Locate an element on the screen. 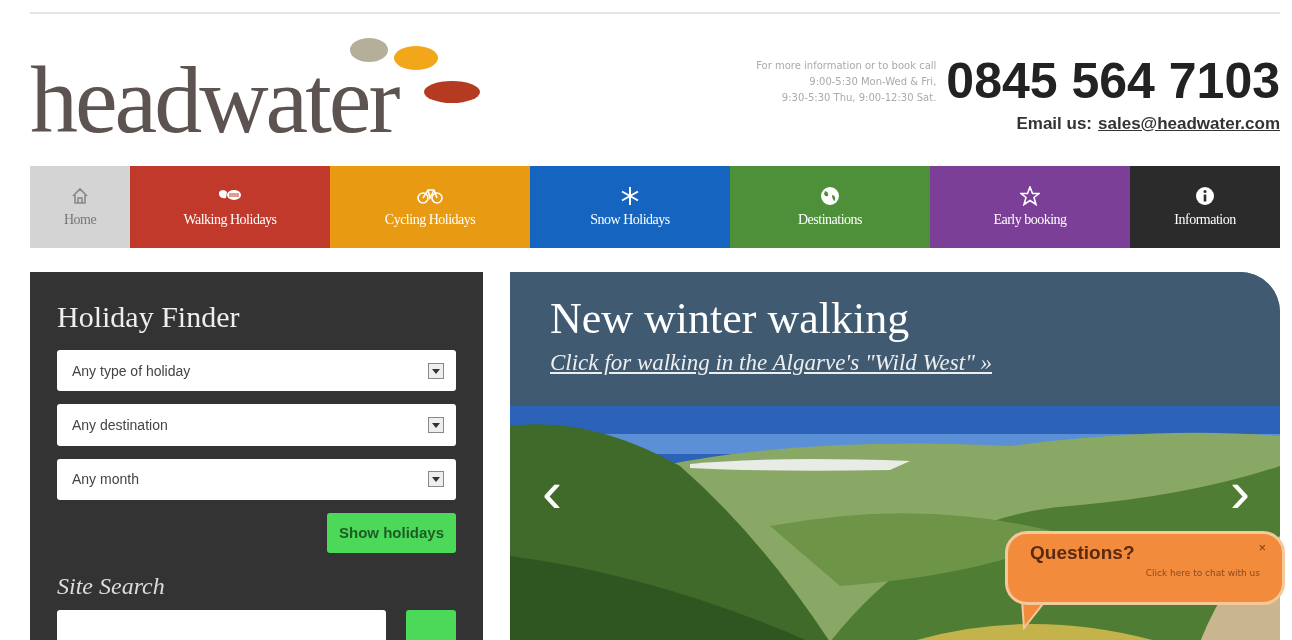 This screenshot has height=640, width=1292. nav-tab: Snow Holidays is located at coordinates (630, 207).